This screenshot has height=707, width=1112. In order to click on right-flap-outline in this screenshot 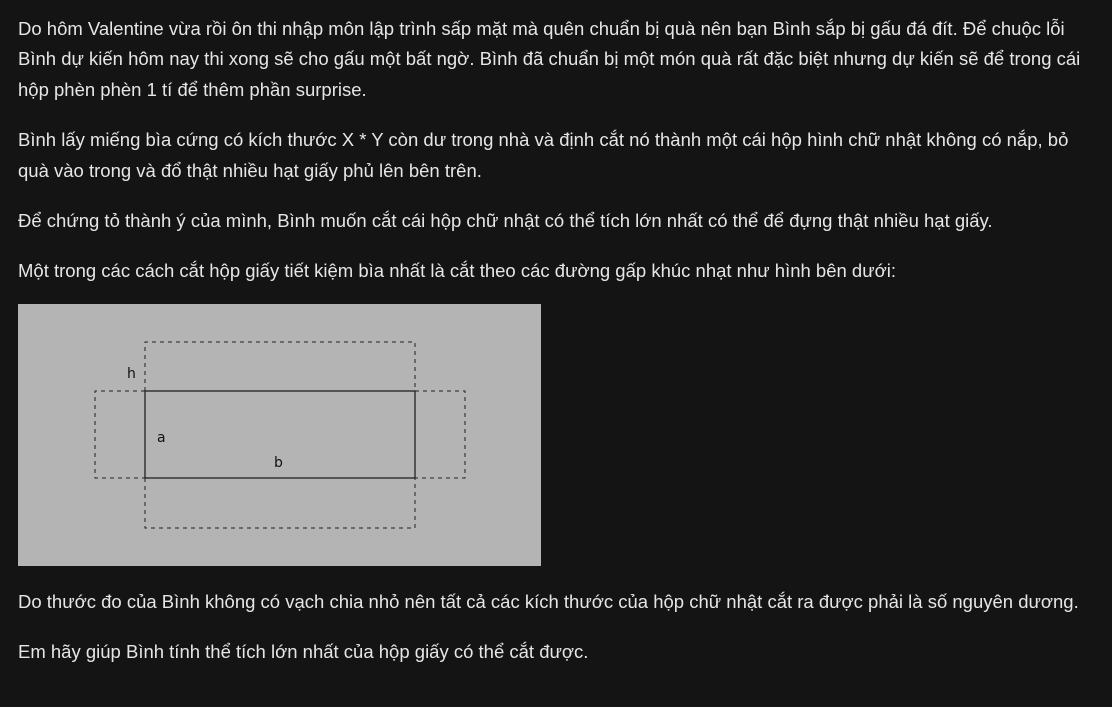, I will do `click(440, 434)`.